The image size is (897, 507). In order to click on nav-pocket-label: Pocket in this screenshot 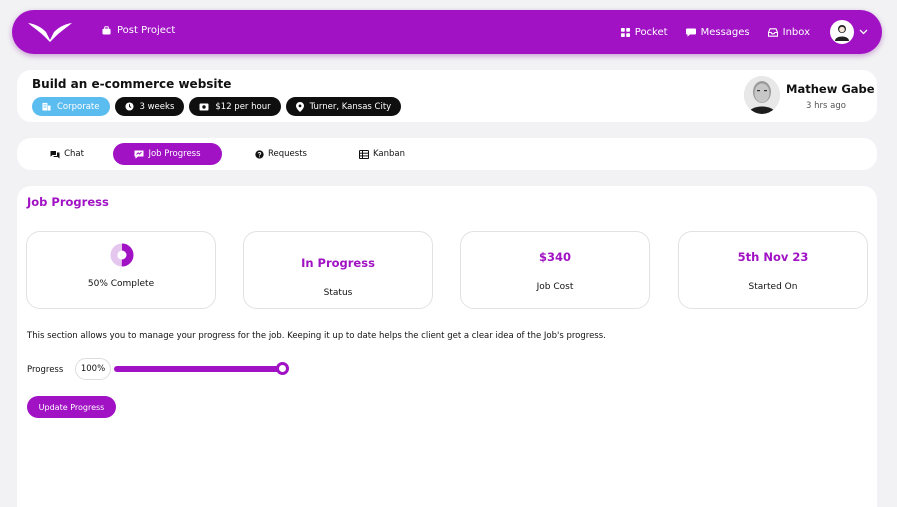, I will do `click(651, 32)`.